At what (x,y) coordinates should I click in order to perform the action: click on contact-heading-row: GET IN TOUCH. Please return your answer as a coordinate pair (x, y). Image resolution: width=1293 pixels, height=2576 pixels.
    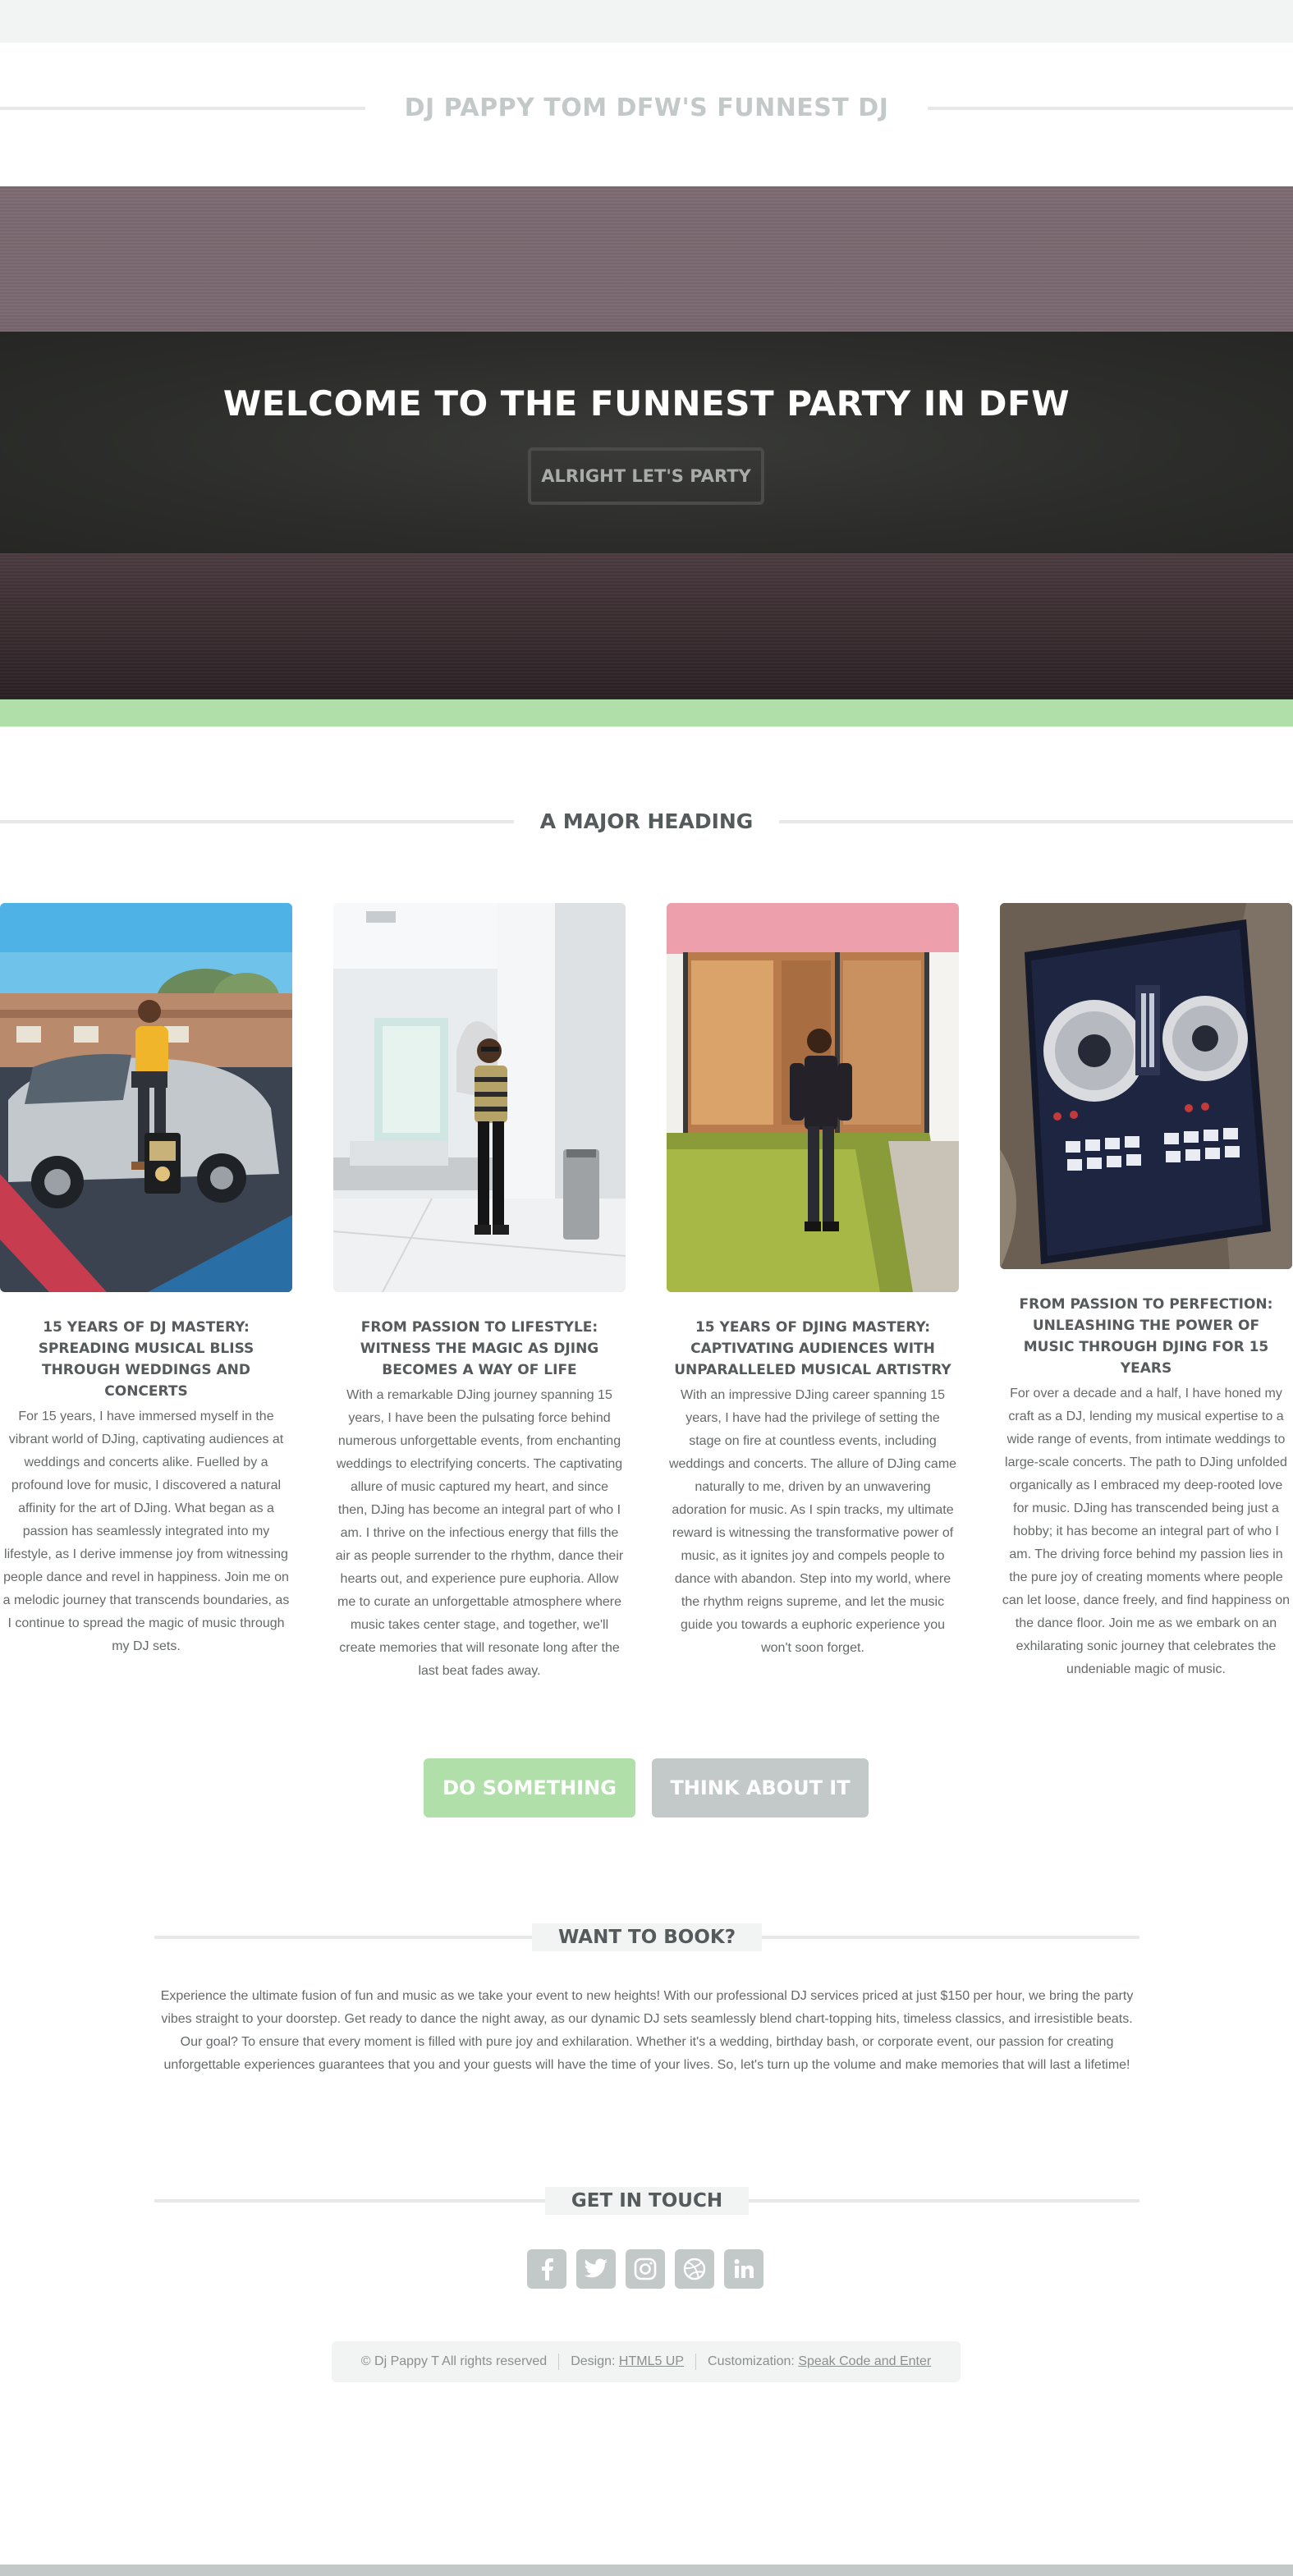
    Looking at the image, I should click on (646, 2201).